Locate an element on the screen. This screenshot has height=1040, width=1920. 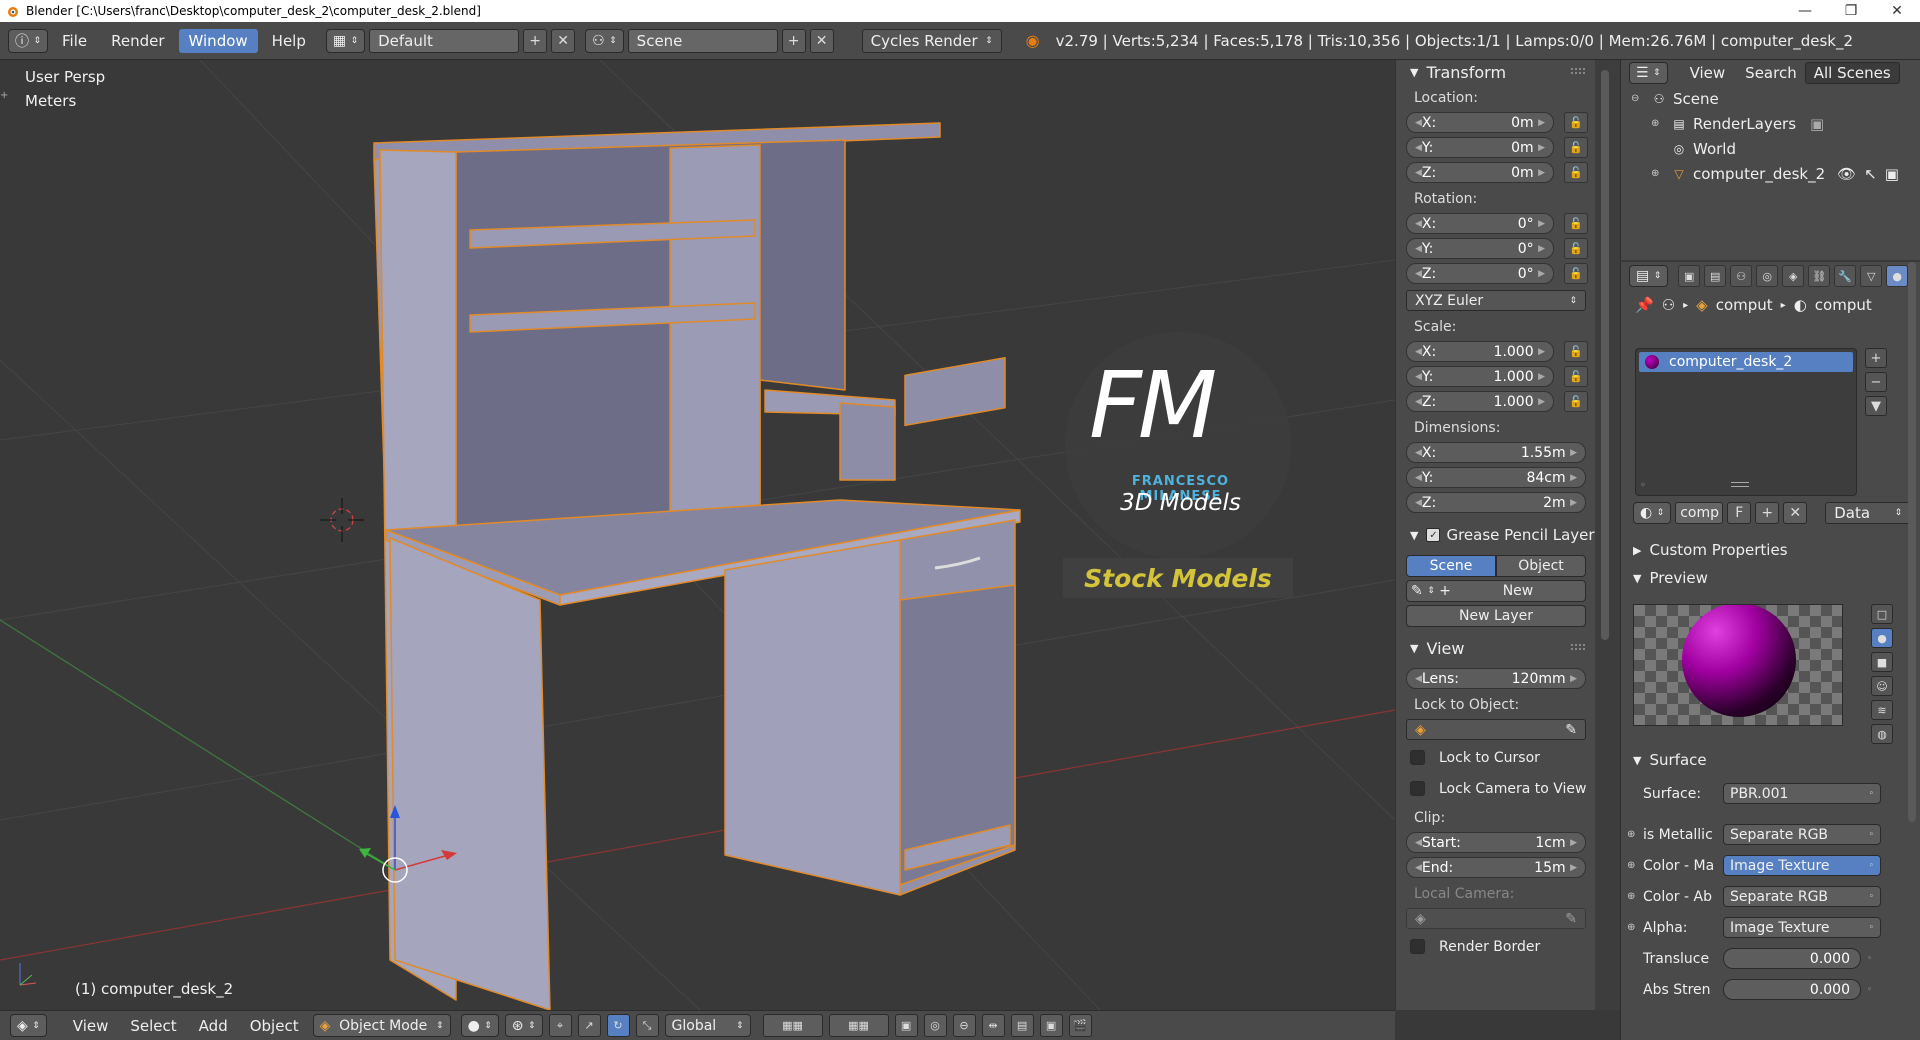
editor-type-3d-button: ◈ ⇕ is located at coordinates (28, 1025).